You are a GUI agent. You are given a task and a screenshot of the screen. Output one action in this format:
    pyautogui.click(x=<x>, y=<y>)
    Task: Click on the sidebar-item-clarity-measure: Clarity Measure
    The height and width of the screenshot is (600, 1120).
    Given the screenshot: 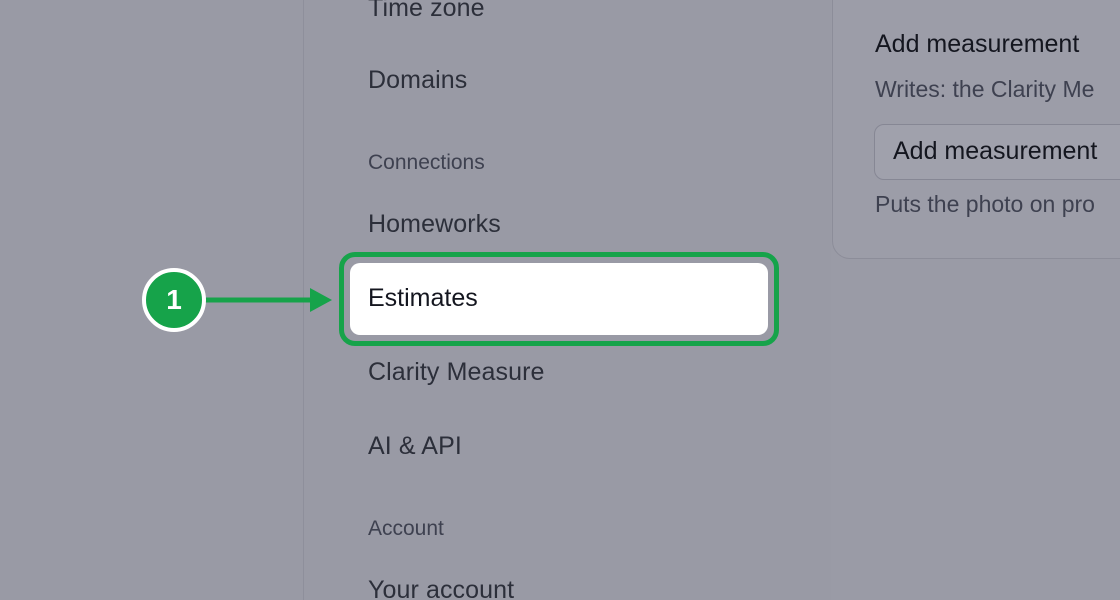 What is the action you would take?
    pyautogui.click(x=456, y=372)
    